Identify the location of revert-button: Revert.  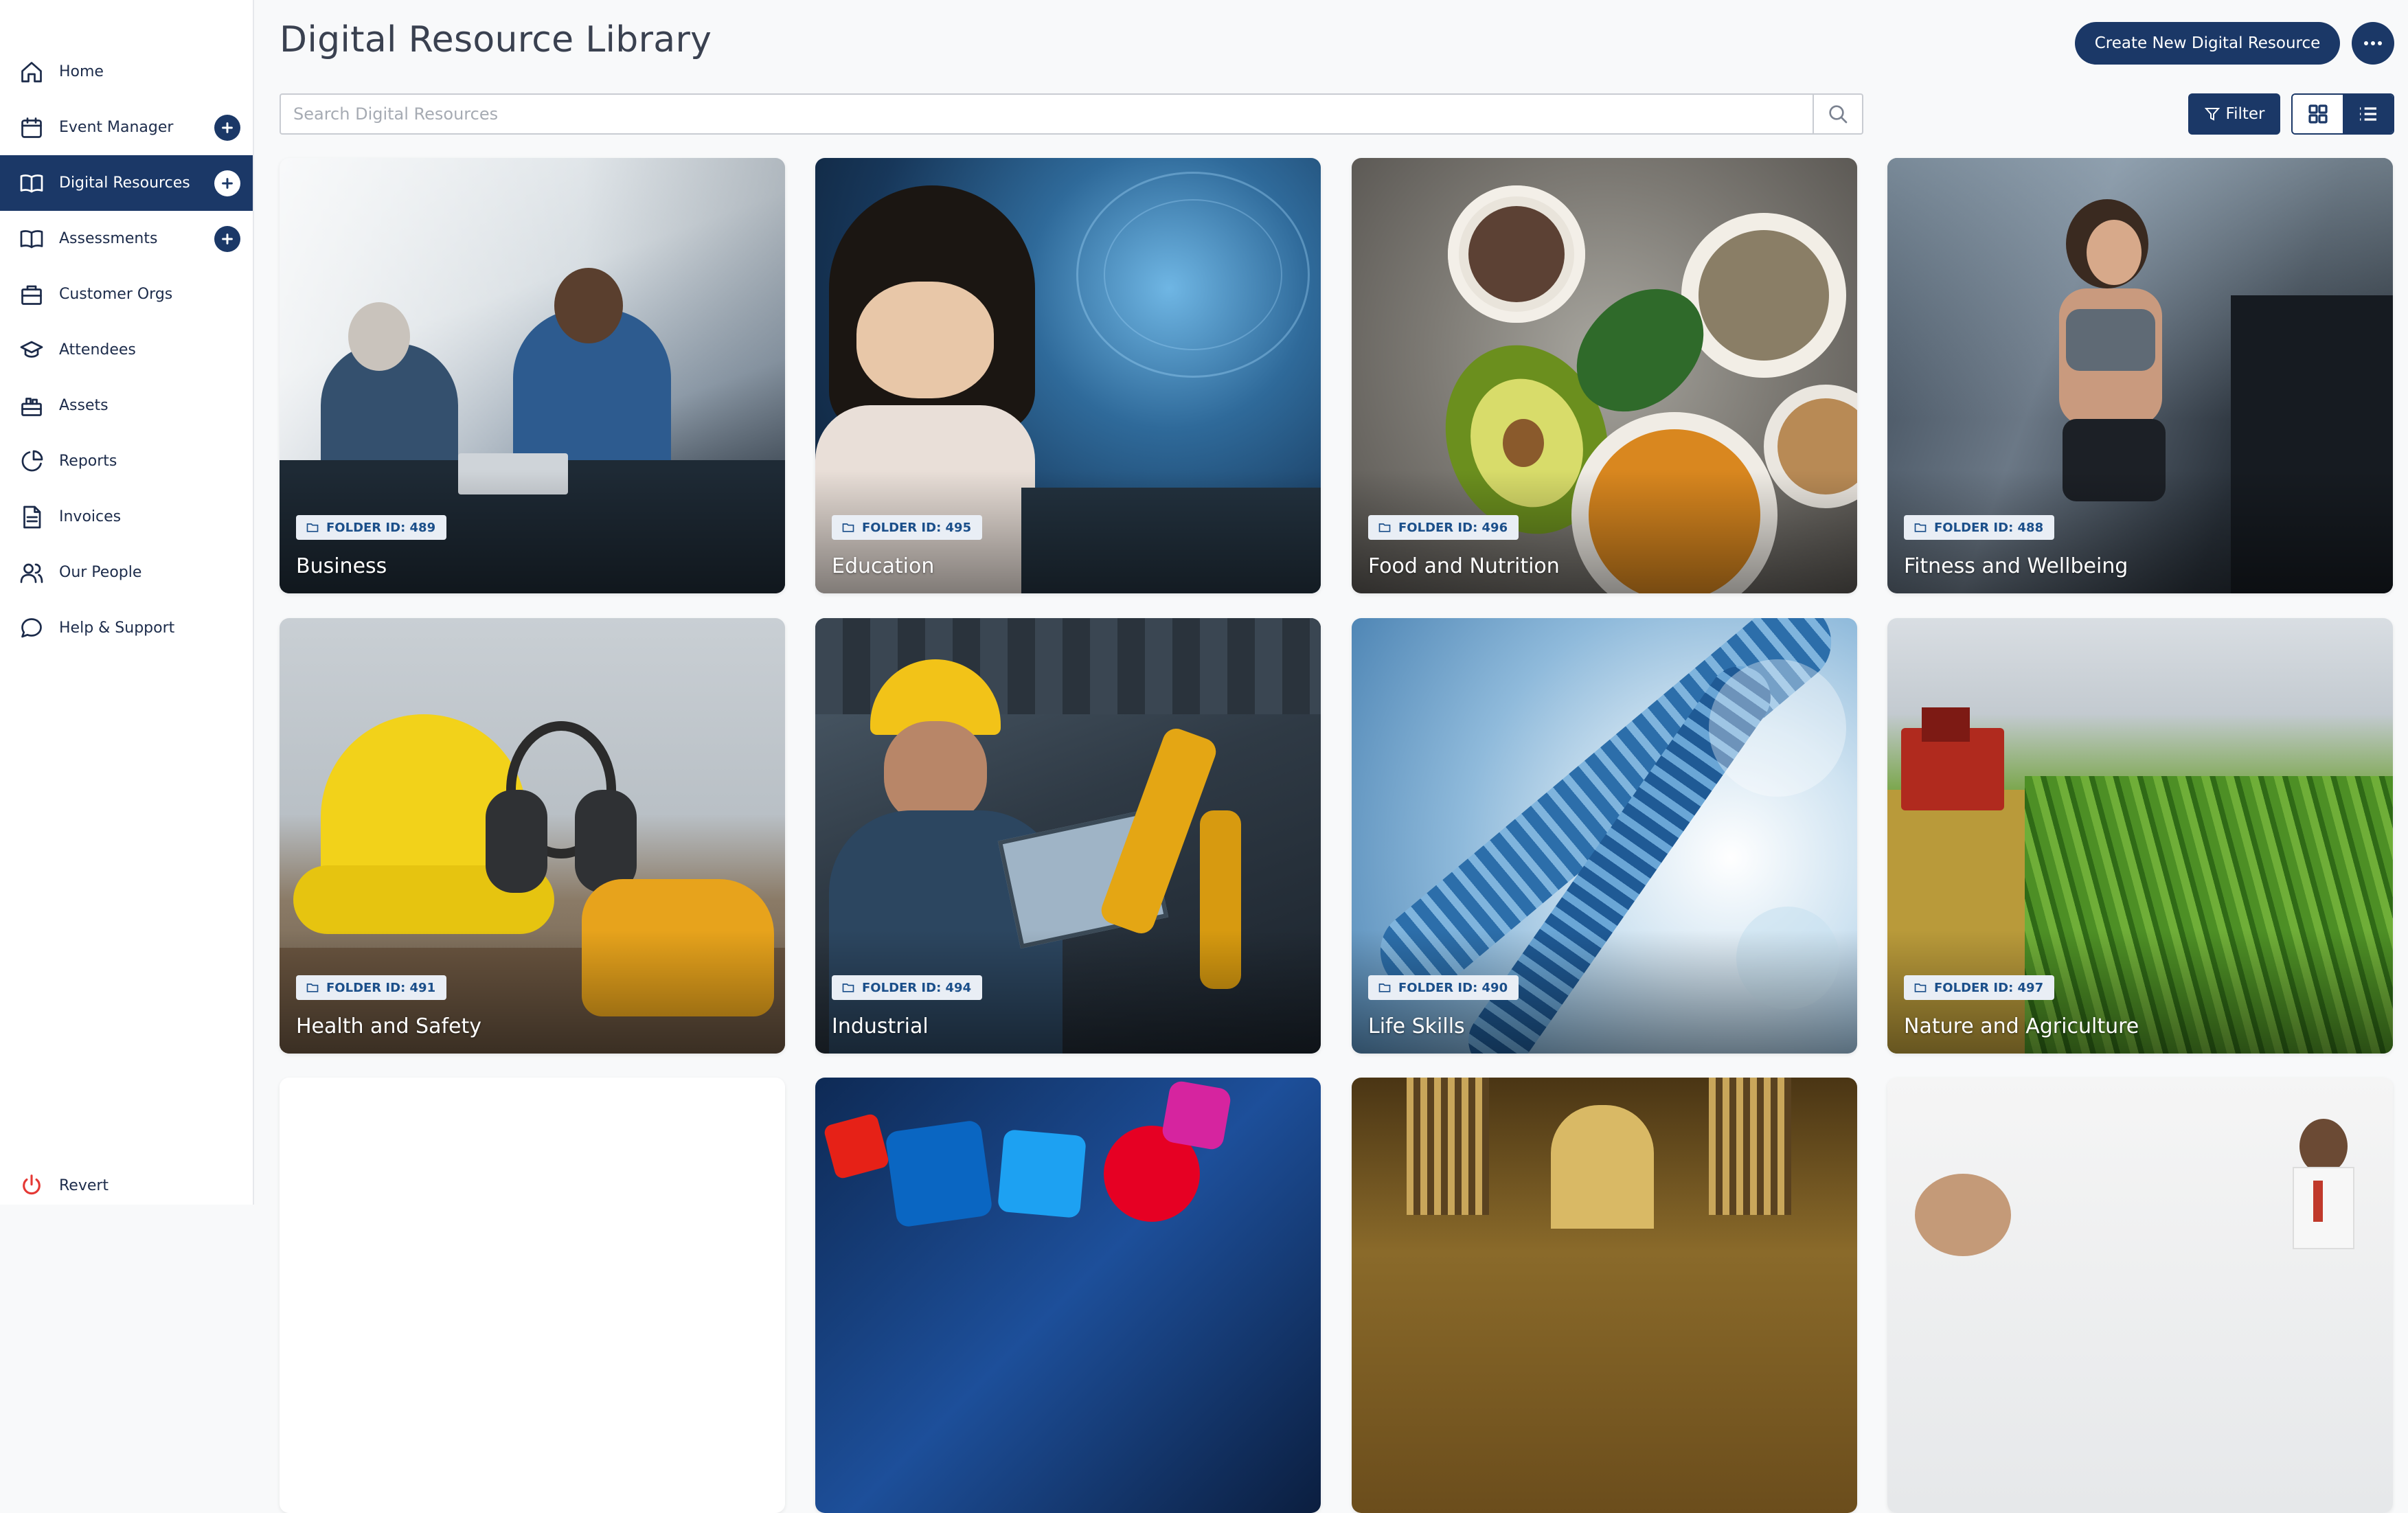
(127, 1185).